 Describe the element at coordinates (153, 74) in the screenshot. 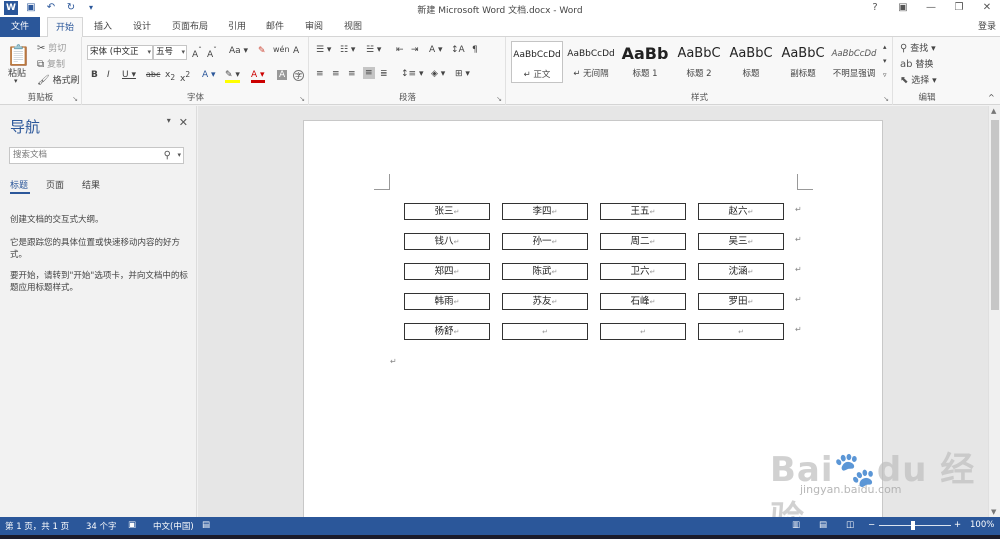

I see `strikethrough-button: abc` at that location.